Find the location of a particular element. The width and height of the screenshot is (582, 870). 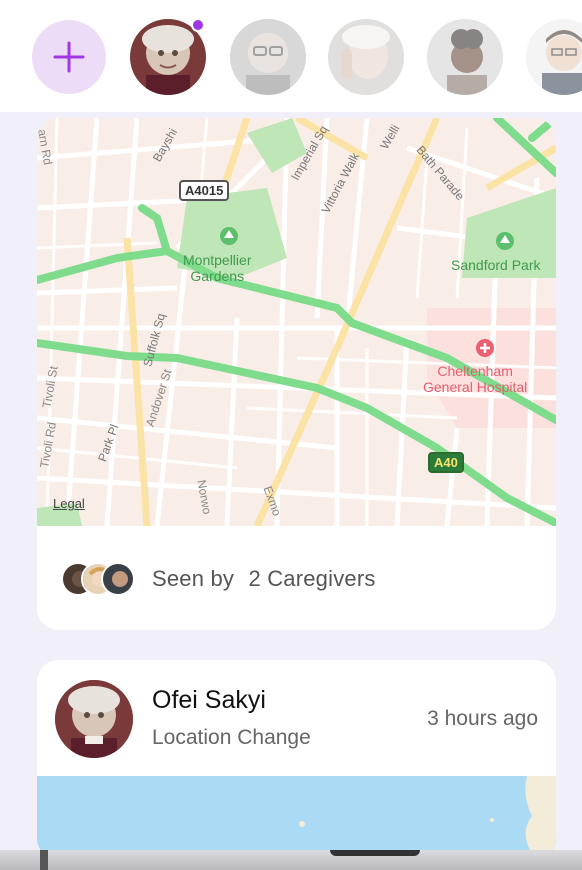

plus-icon is located at coordinates (69, 57).